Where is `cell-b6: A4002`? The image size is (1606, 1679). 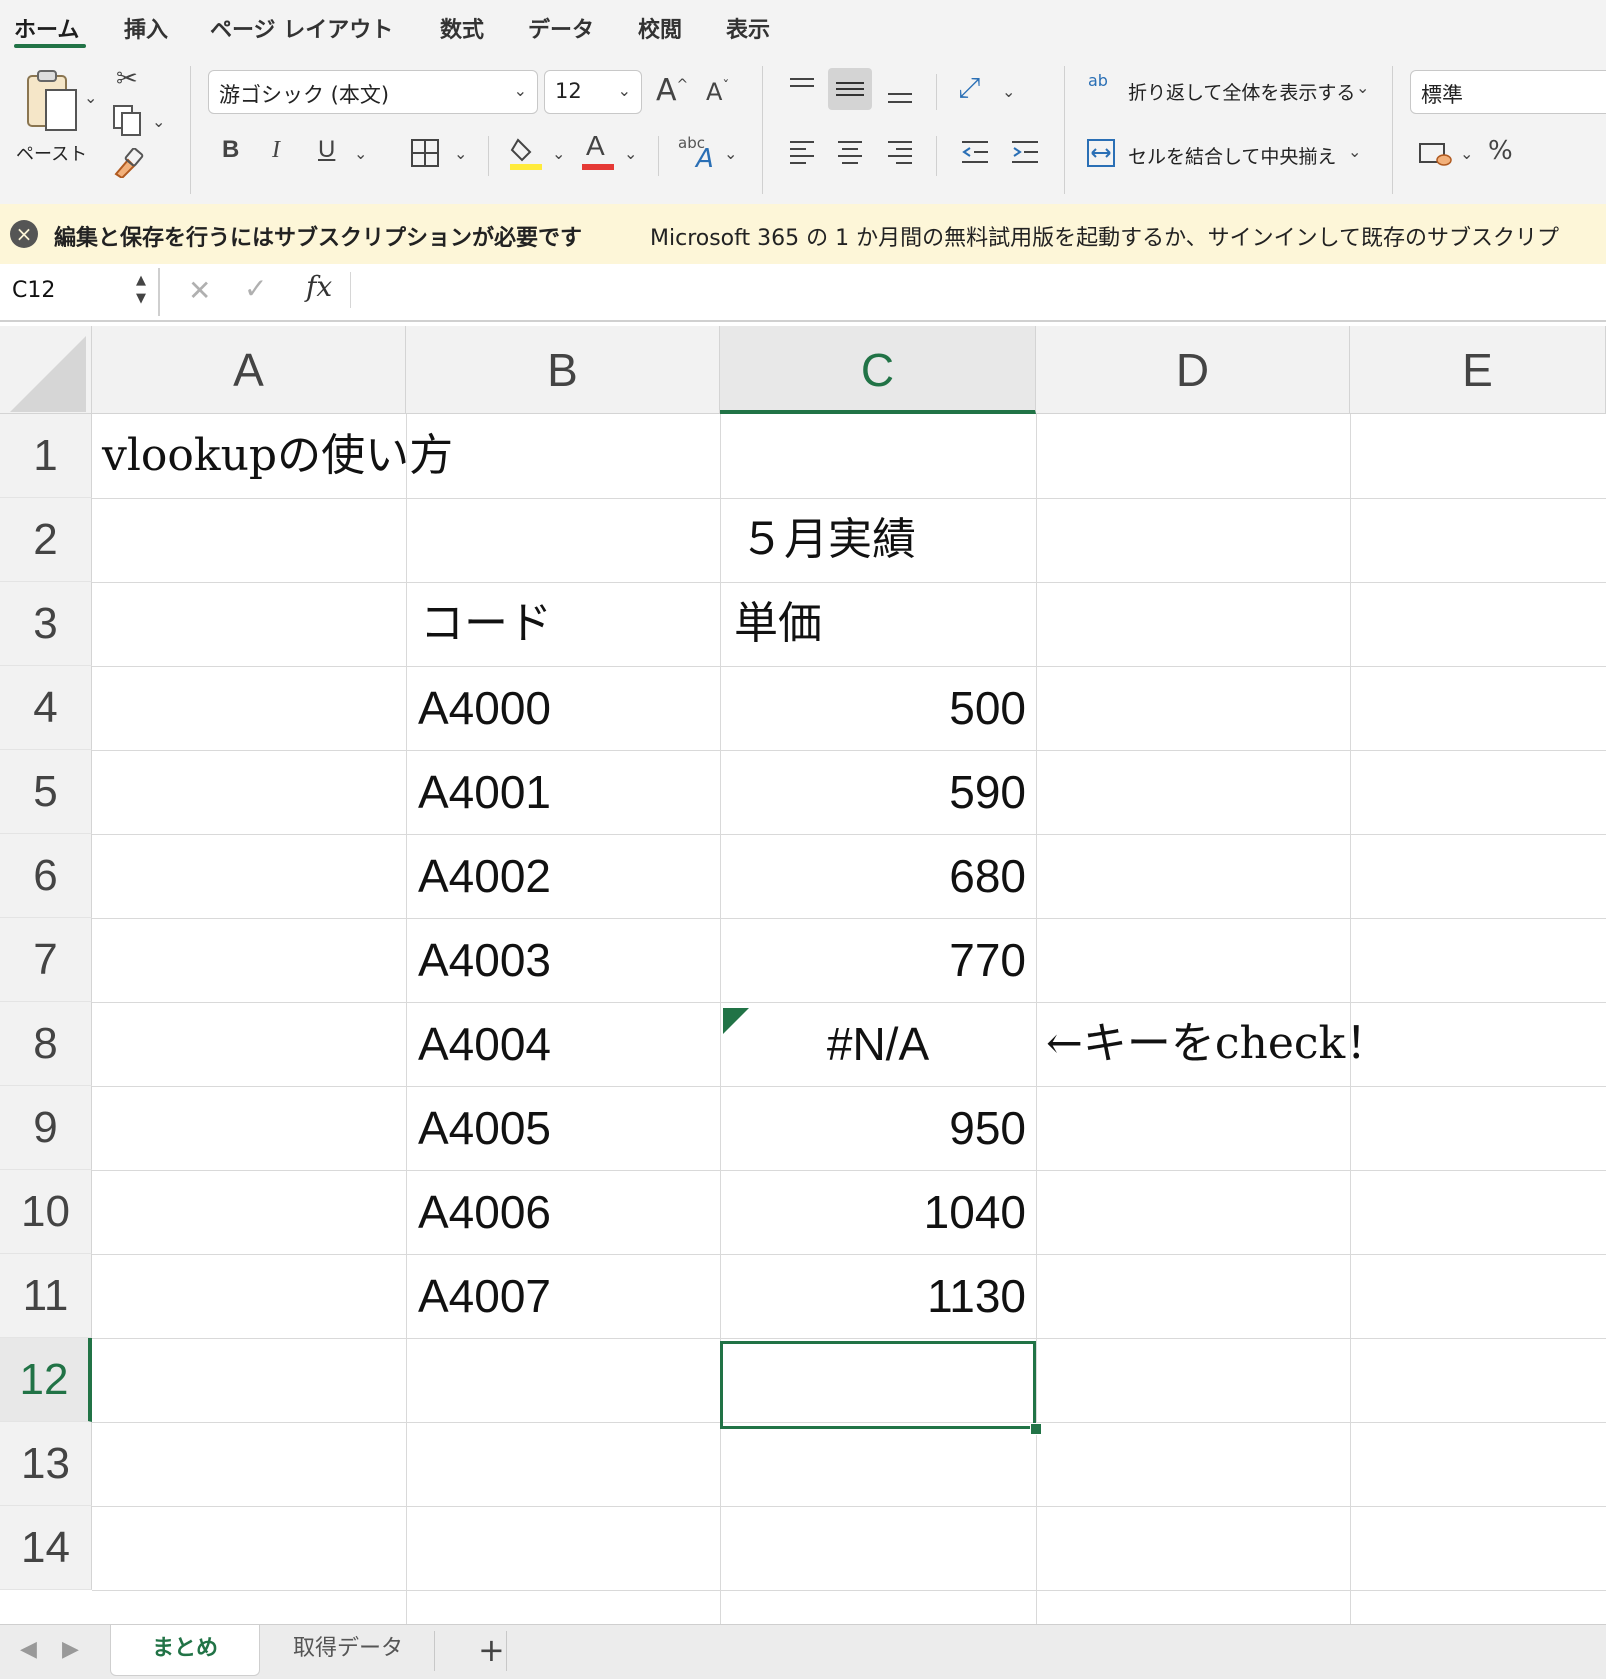
cell-b6: A4002 is located at coordinates (484, 876).